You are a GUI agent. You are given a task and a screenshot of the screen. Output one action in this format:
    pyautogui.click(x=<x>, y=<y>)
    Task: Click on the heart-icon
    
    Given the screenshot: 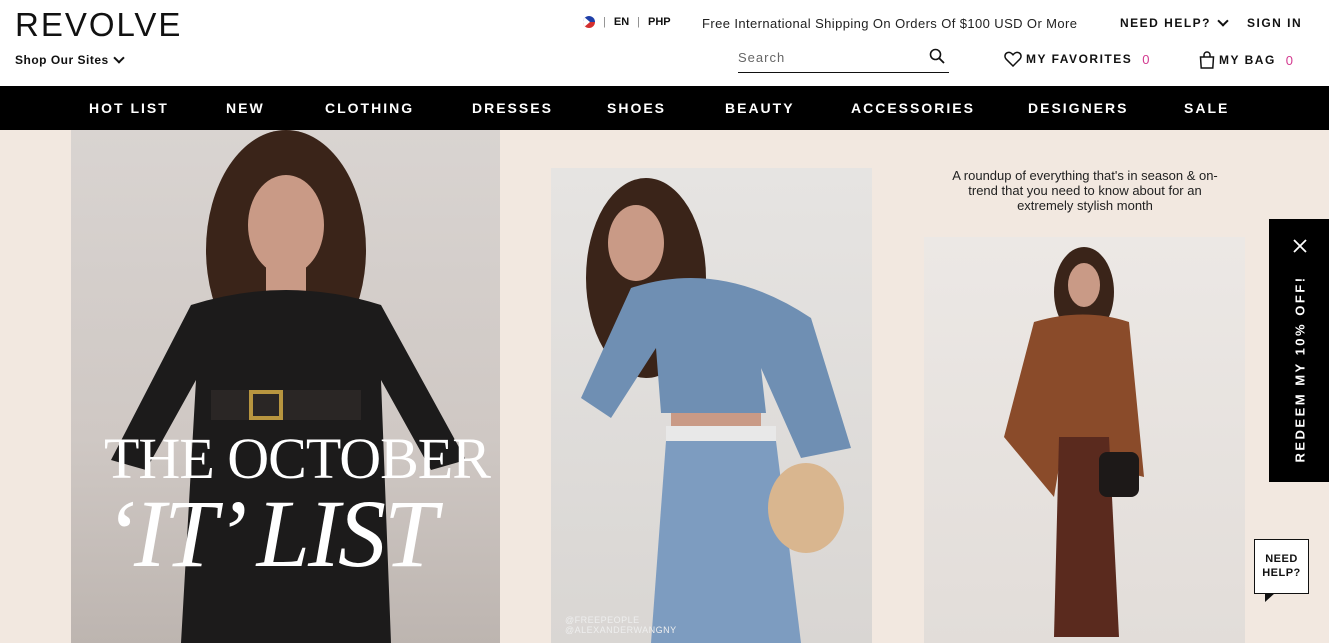 What is the action you would take?
    pyautogui.click(x=1013, y=59)
    